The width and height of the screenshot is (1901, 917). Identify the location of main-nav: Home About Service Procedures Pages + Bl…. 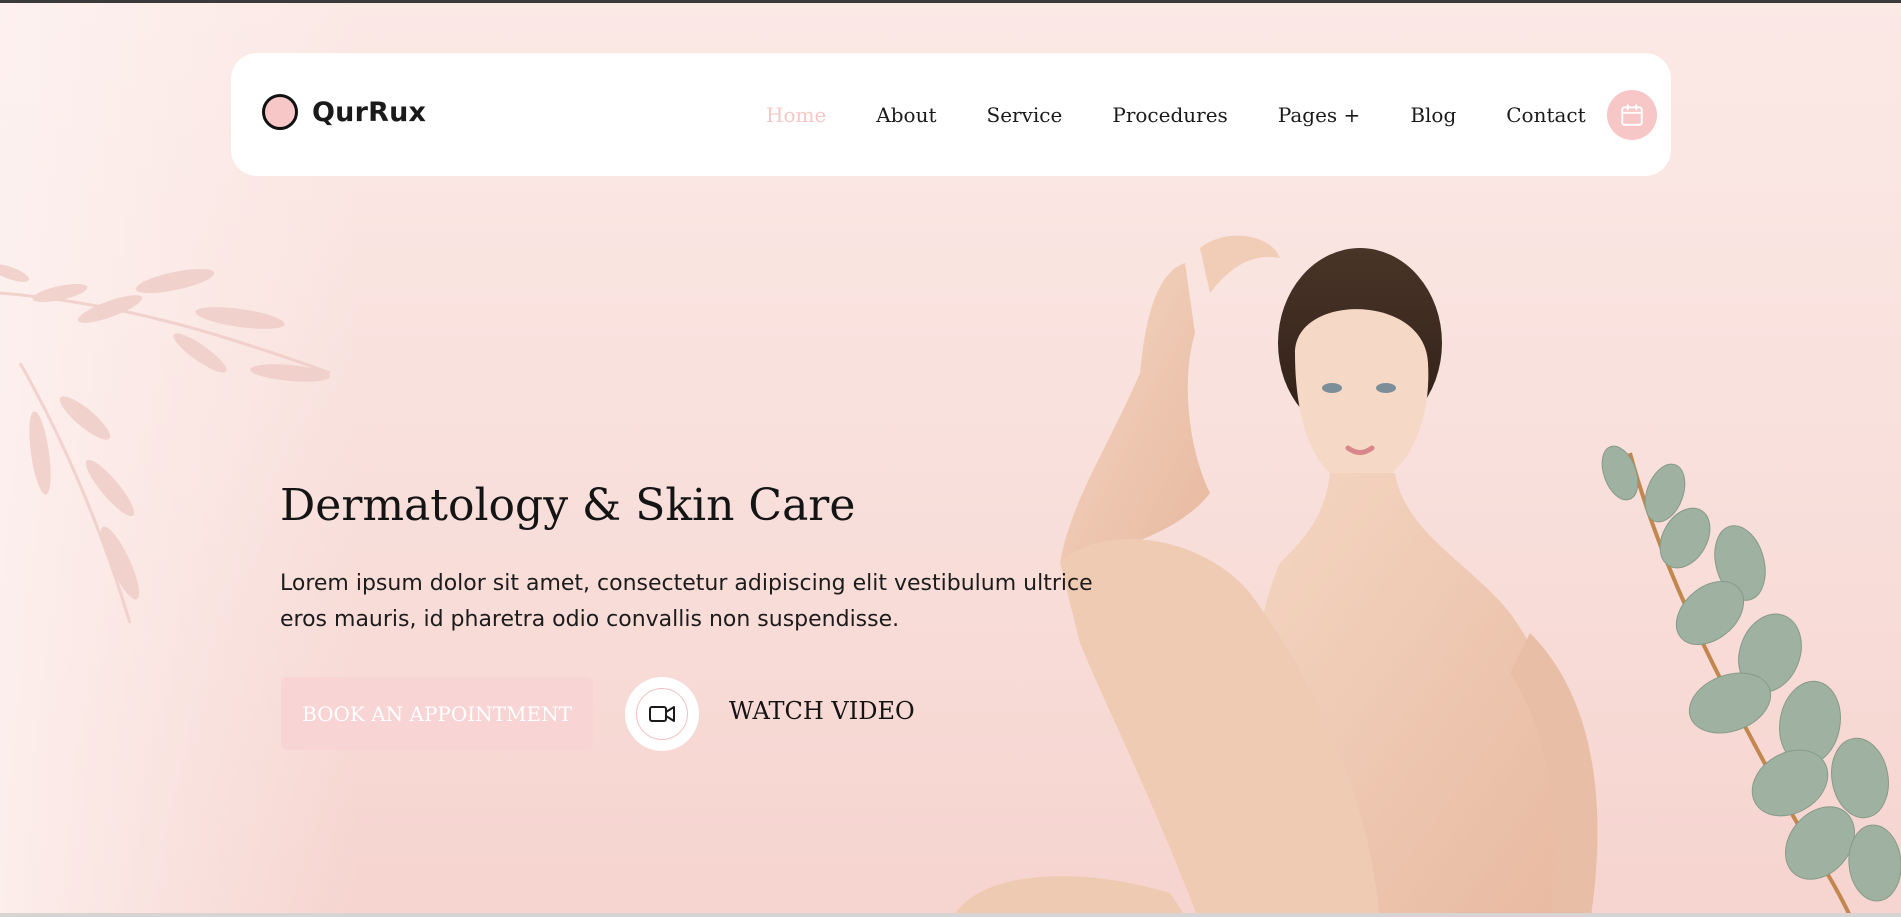
(1211, 114).